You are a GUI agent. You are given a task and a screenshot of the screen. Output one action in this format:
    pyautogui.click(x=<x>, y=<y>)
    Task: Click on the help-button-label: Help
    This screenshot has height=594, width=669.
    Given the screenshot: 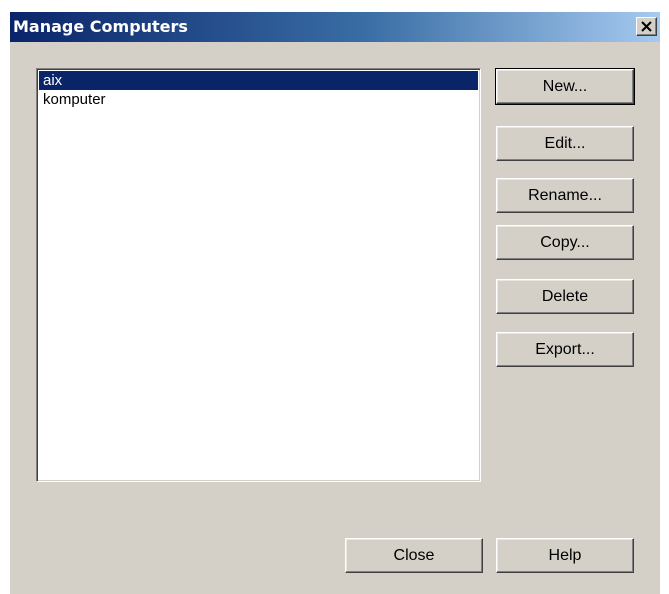 What is the action you would take?
    pyautogui.click(x=565, y=555)
    